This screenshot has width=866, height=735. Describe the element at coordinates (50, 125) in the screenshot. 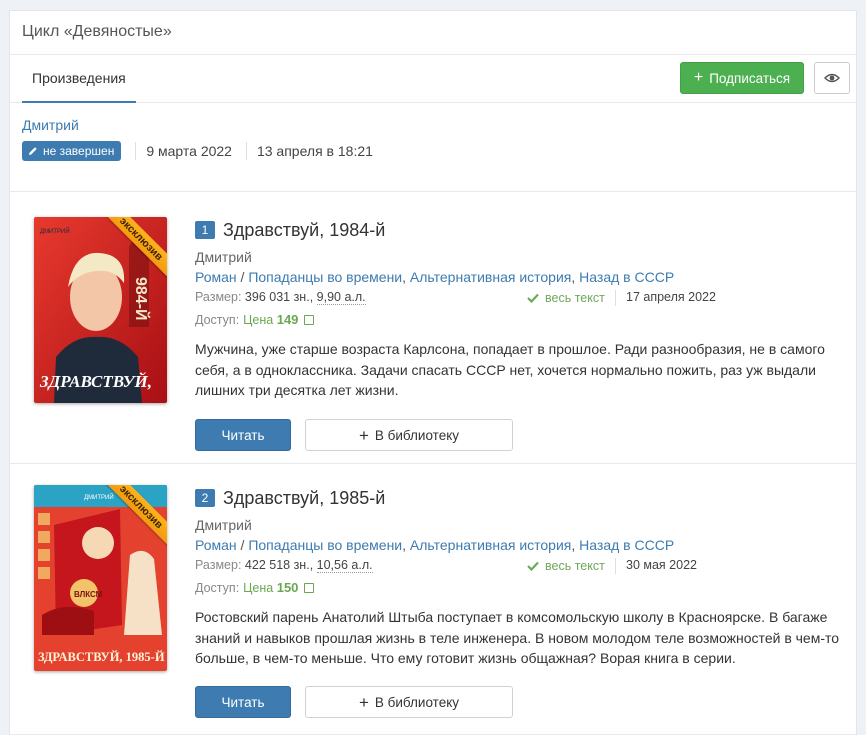

I see `series-author-link: Дмитрий` at that location.